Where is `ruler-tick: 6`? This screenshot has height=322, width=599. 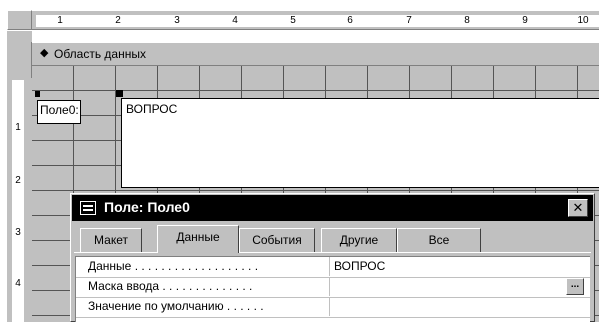 ruler-tick: 6 is located at coordinates (350, 20).